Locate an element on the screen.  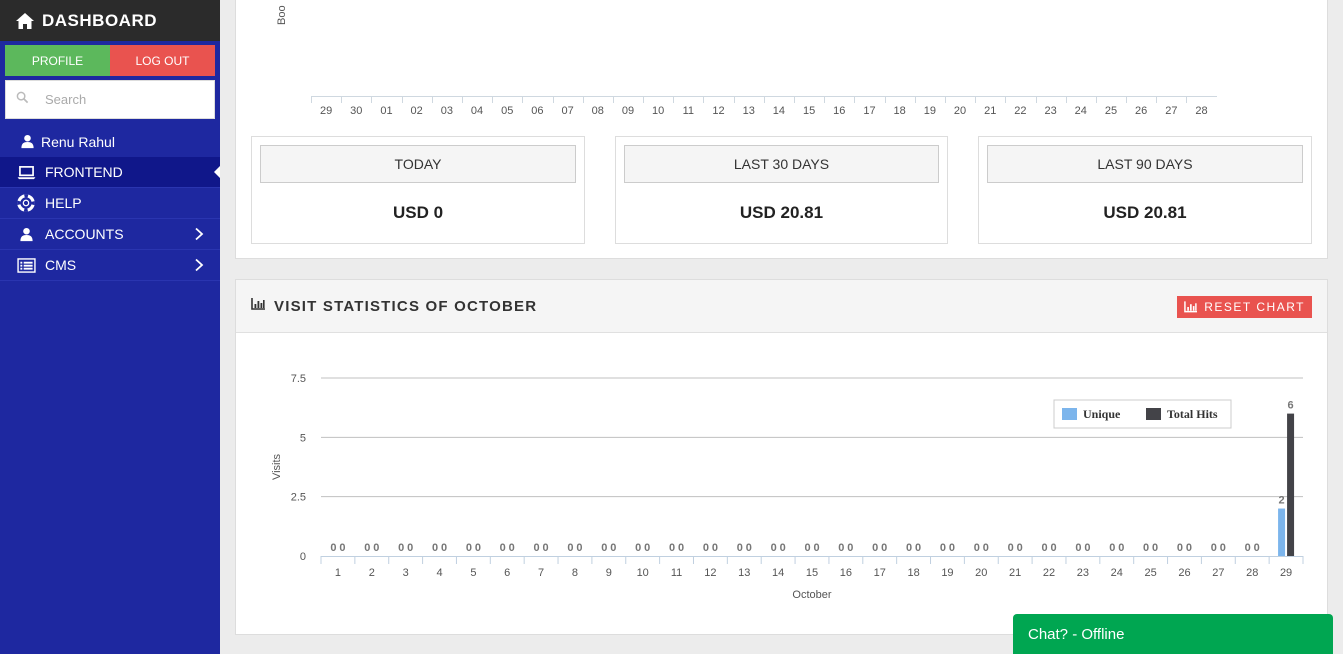
chat-offline-tab: Chat? - Offline is located at coordinates (1173, 634).